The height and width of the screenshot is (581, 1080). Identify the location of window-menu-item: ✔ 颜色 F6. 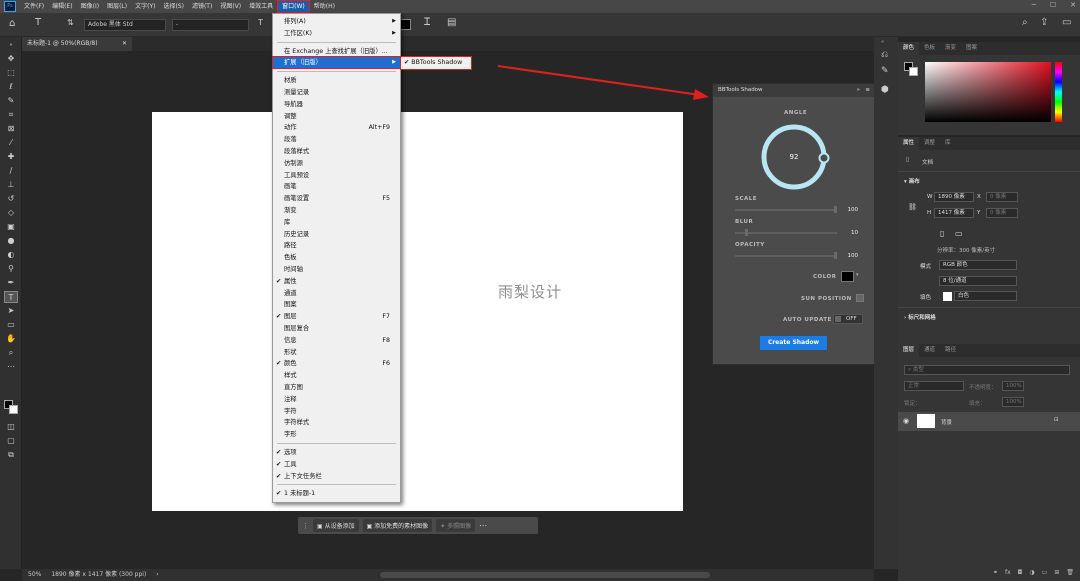
(336, 363).